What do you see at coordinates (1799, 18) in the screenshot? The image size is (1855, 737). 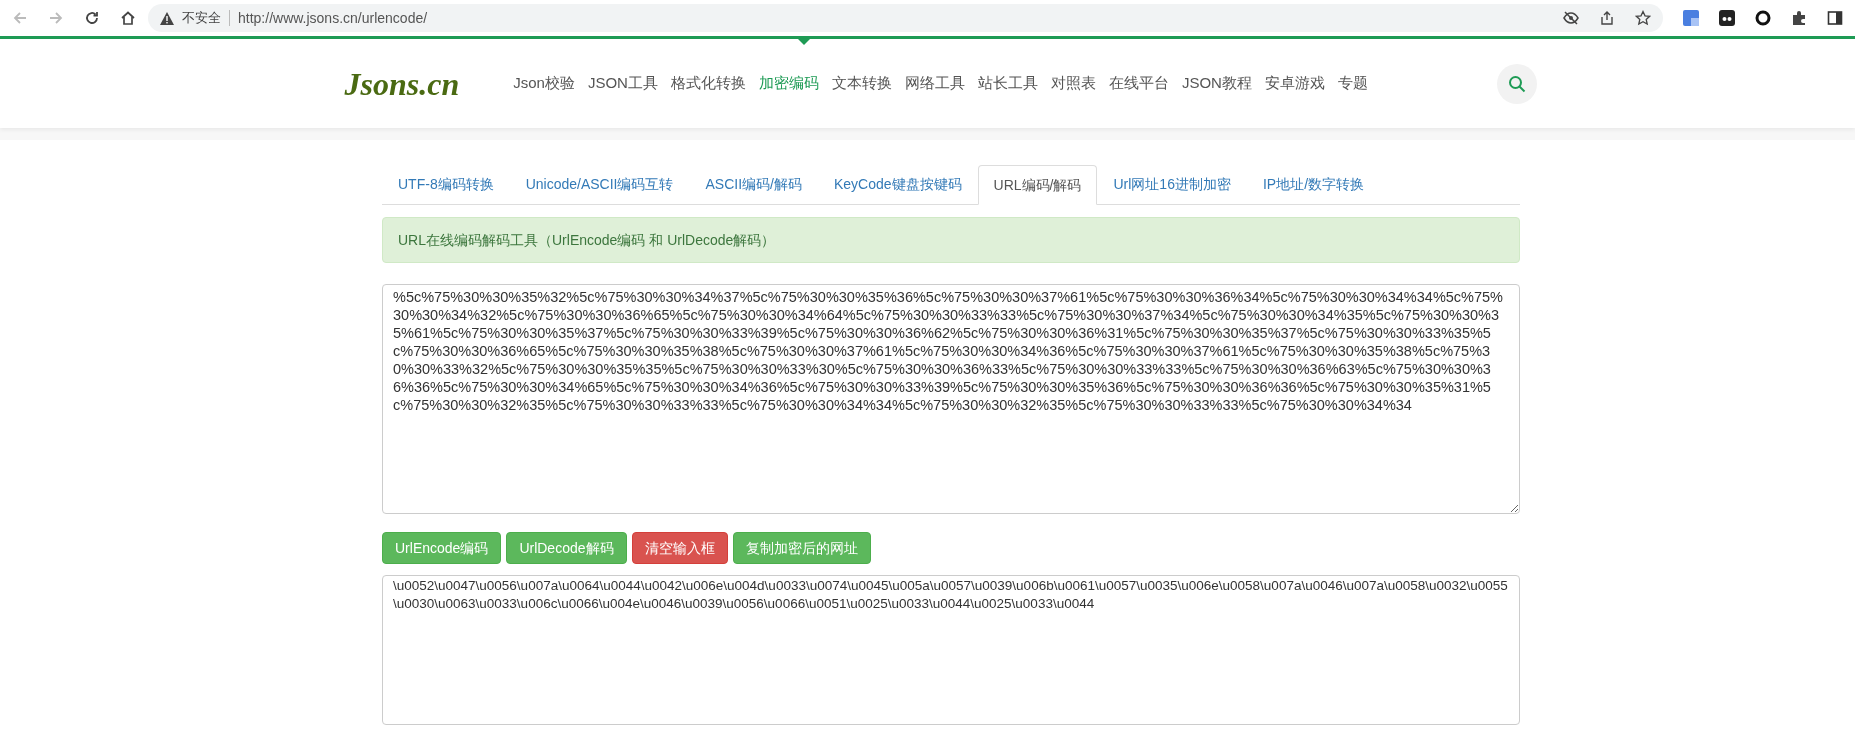 I see `puzzle-icon` at bounding box center [1799, 18].